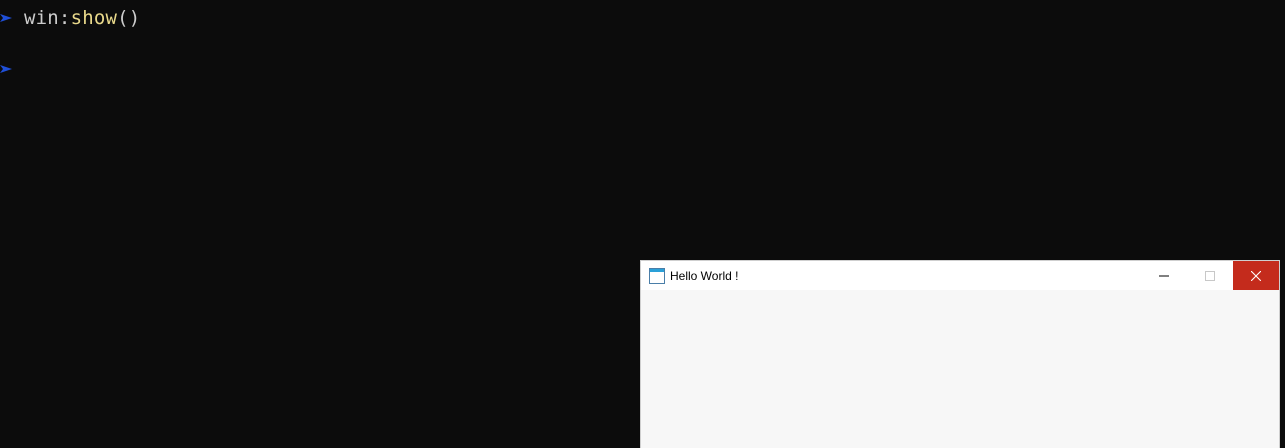 This screenshot has height=448, width=1285. Describe the element at coordinates (657, 275) in the screenshot. I see `window-app-icon` at that location.